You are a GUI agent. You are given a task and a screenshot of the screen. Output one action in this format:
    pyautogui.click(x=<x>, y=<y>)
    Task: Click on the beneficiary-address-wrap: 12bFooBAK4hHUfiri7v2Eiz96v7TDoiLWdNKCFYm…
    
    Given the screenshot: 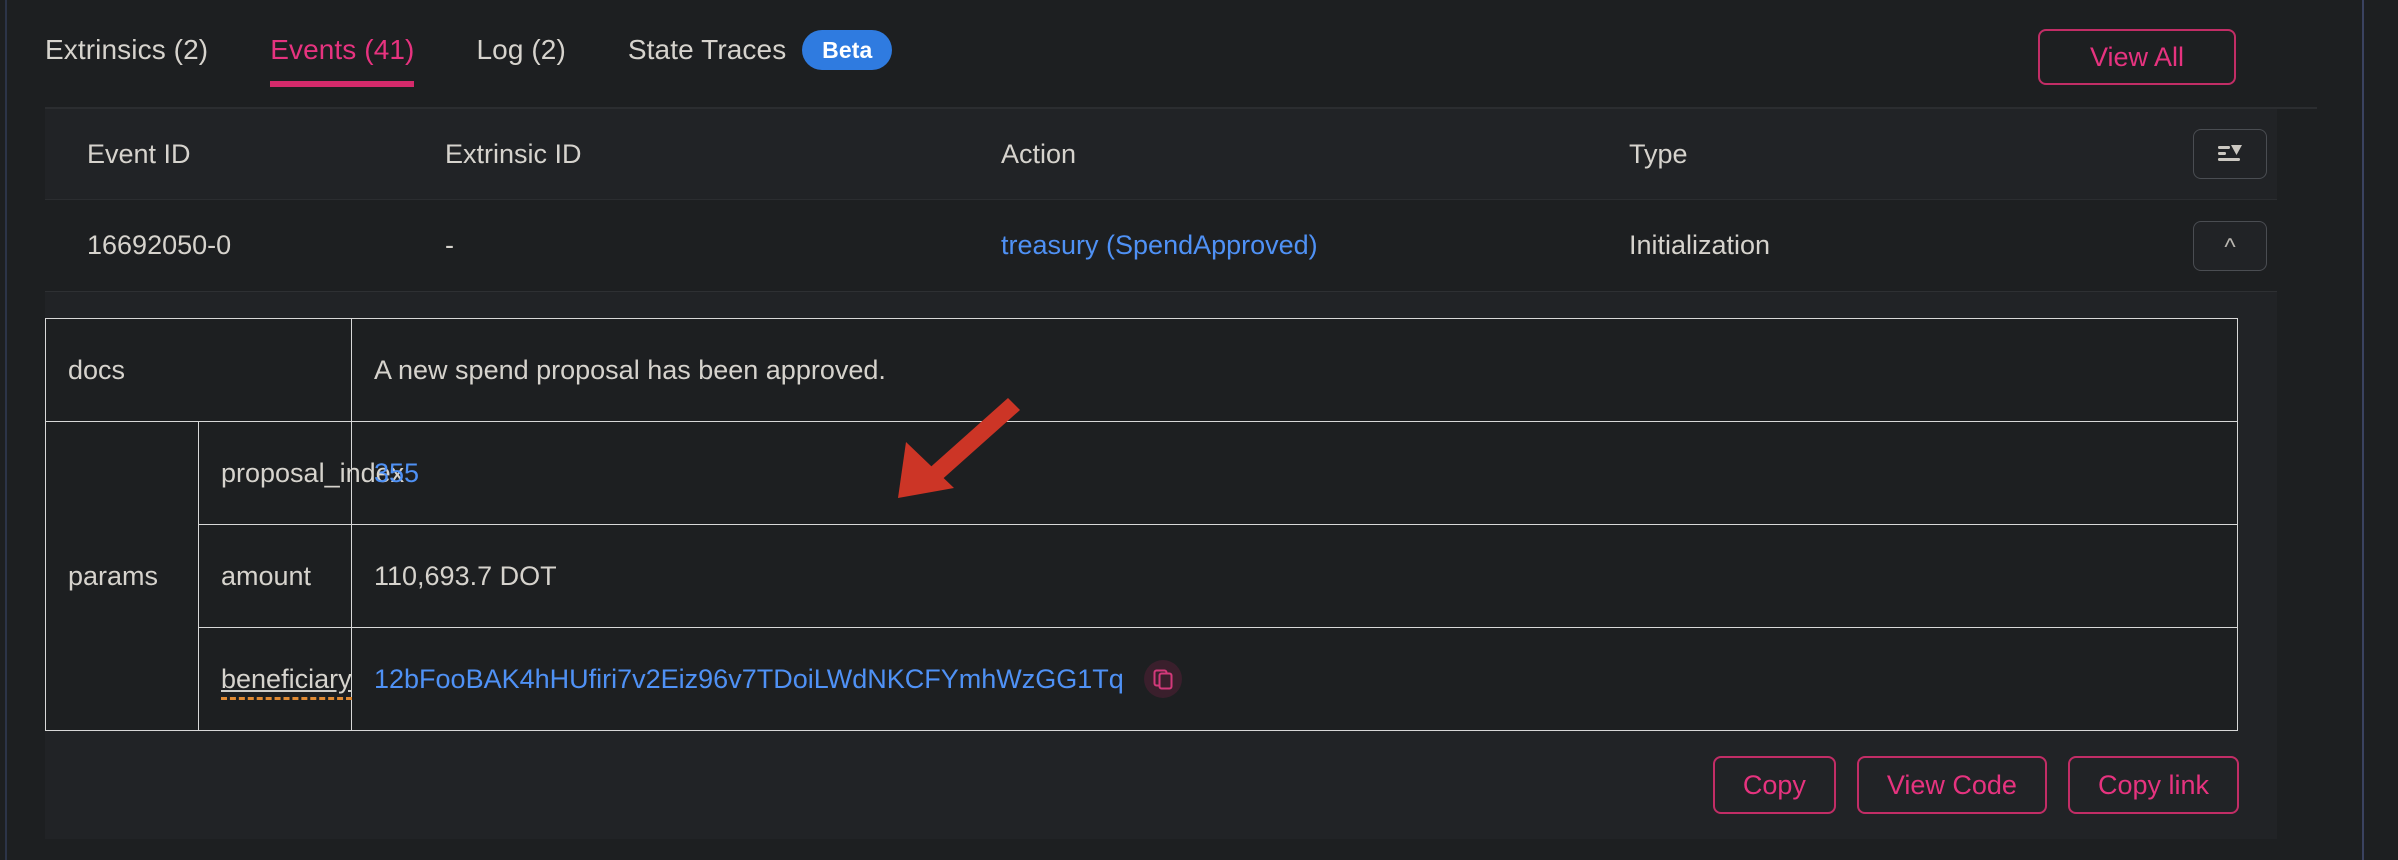 What is the action you would take?
    pyautogui.click(x=1305, y=679)
    